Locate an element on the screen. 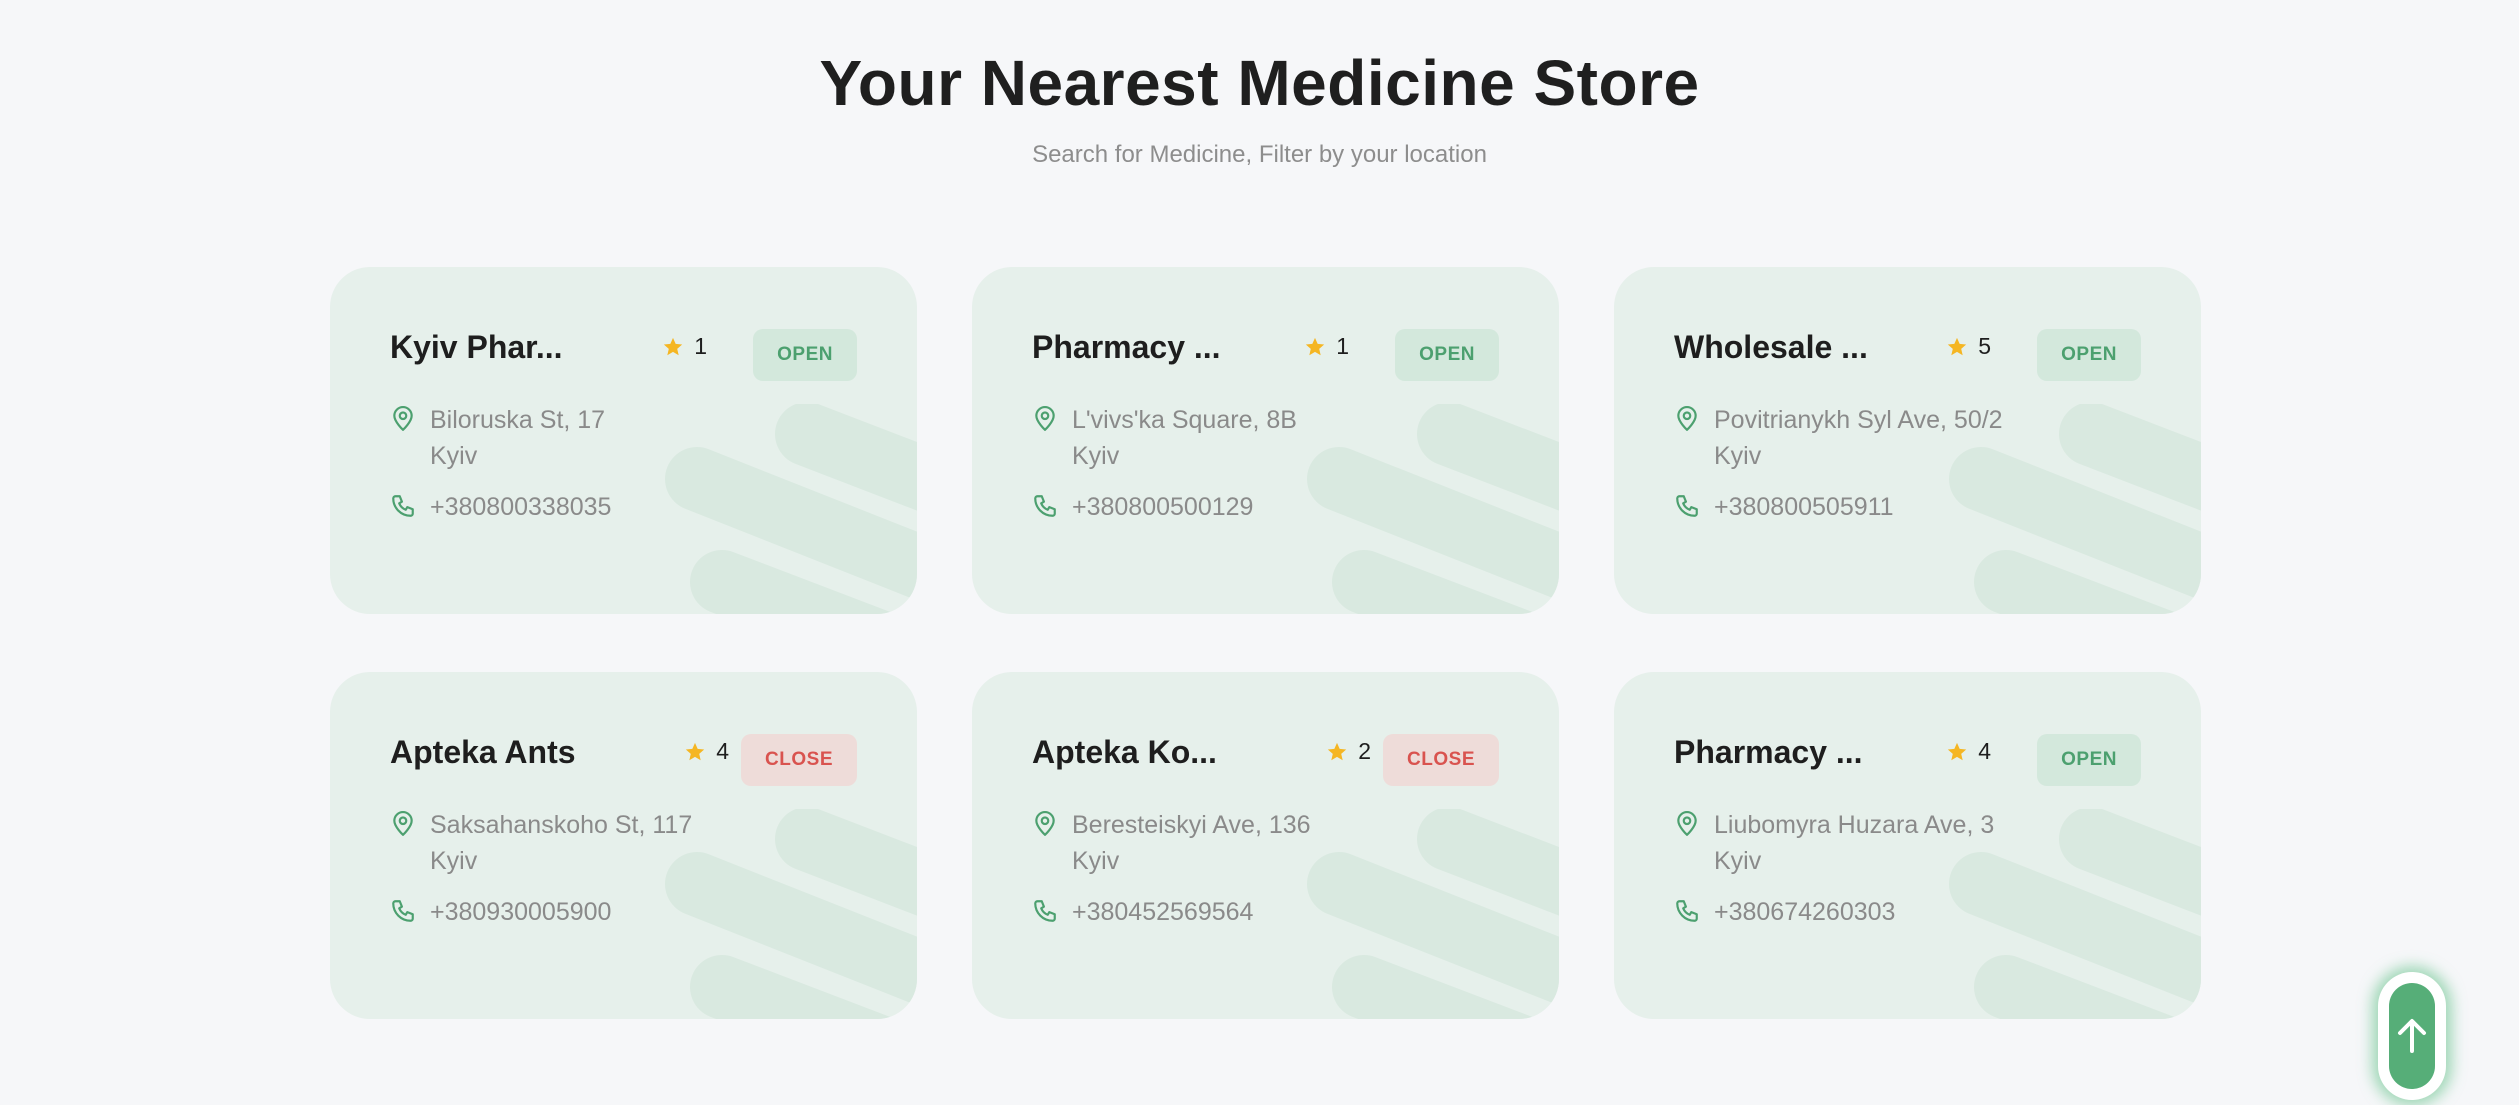 The image size is (2519, 1105). store-name: Apteka Ants is located at coordinates (483, 752).